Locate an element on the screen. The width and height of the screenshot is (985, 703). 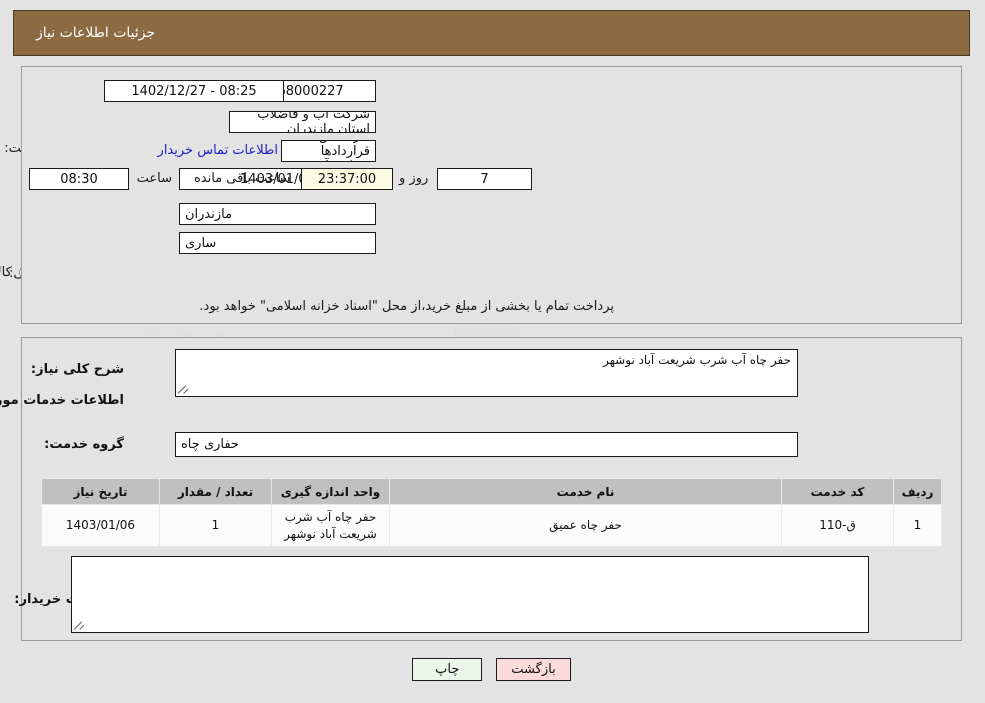
general-description-value: حفر چاه آب شرب شریعت آباد نوشهر is located at coordinates (698, 360).